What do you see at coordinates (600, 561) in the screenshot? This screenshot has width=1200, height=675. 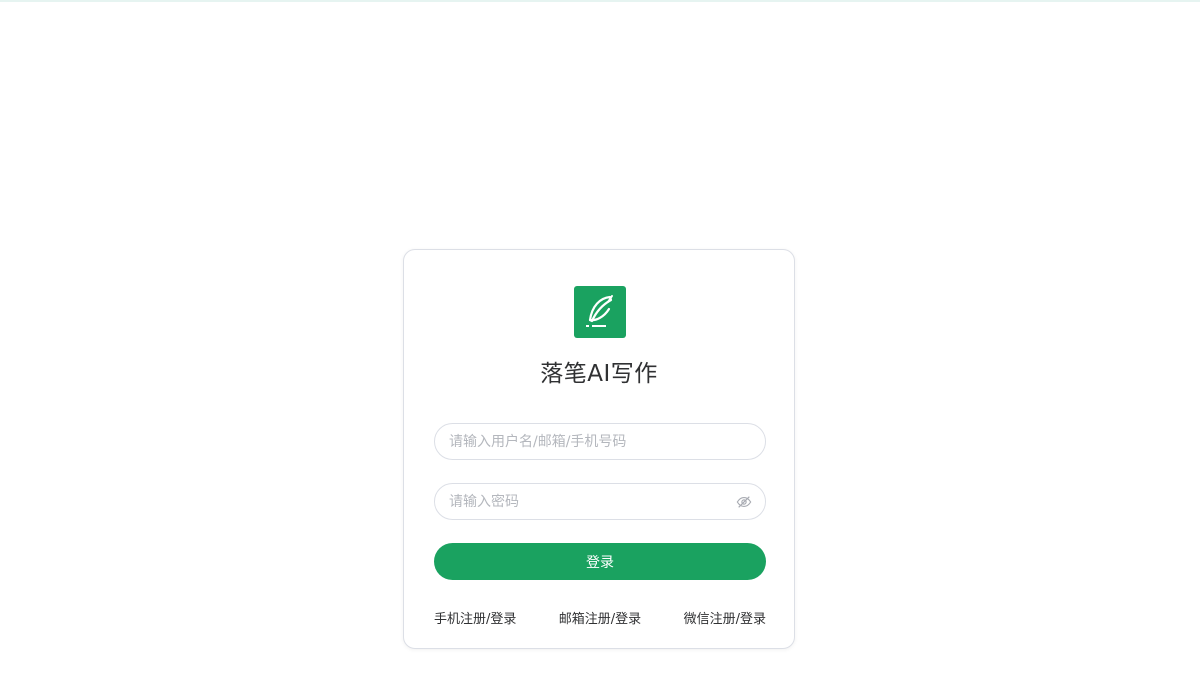 I see `login-button: 登录` at bounding box center [600, 561].